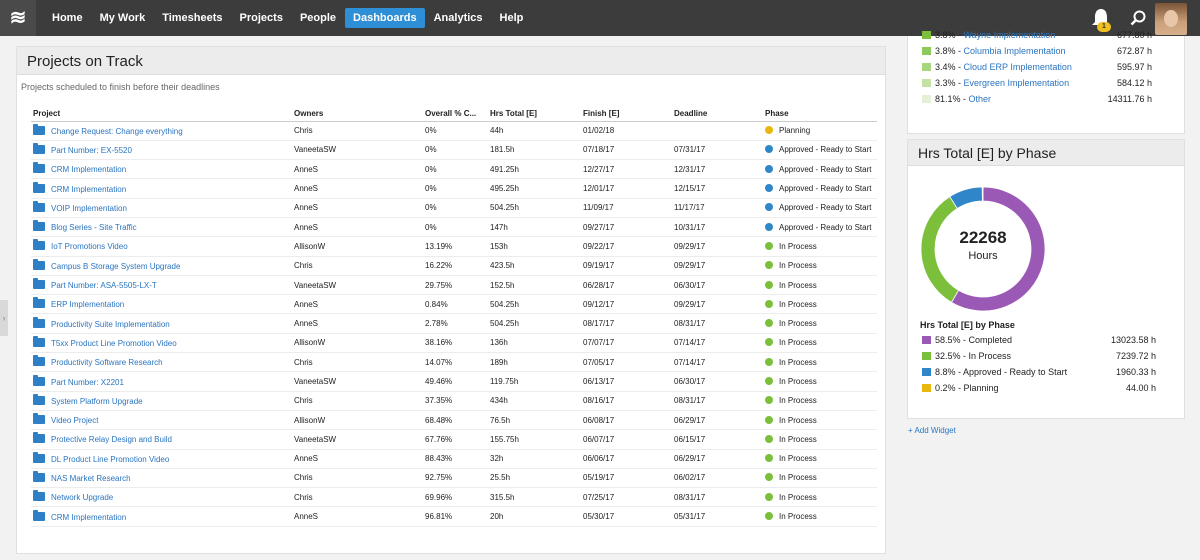 The image size is (1200, 560). I want to click on nav-item-my-work: My Work, so click(123, 18).